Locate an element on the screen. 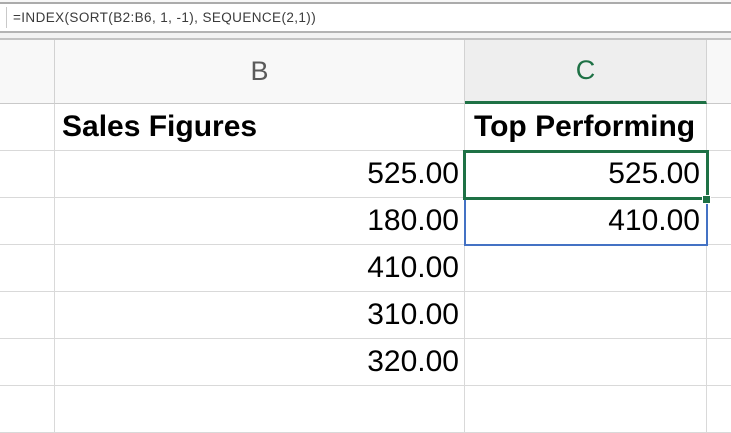  cell-b2: 525.00 is located at coordinates (260, 174).